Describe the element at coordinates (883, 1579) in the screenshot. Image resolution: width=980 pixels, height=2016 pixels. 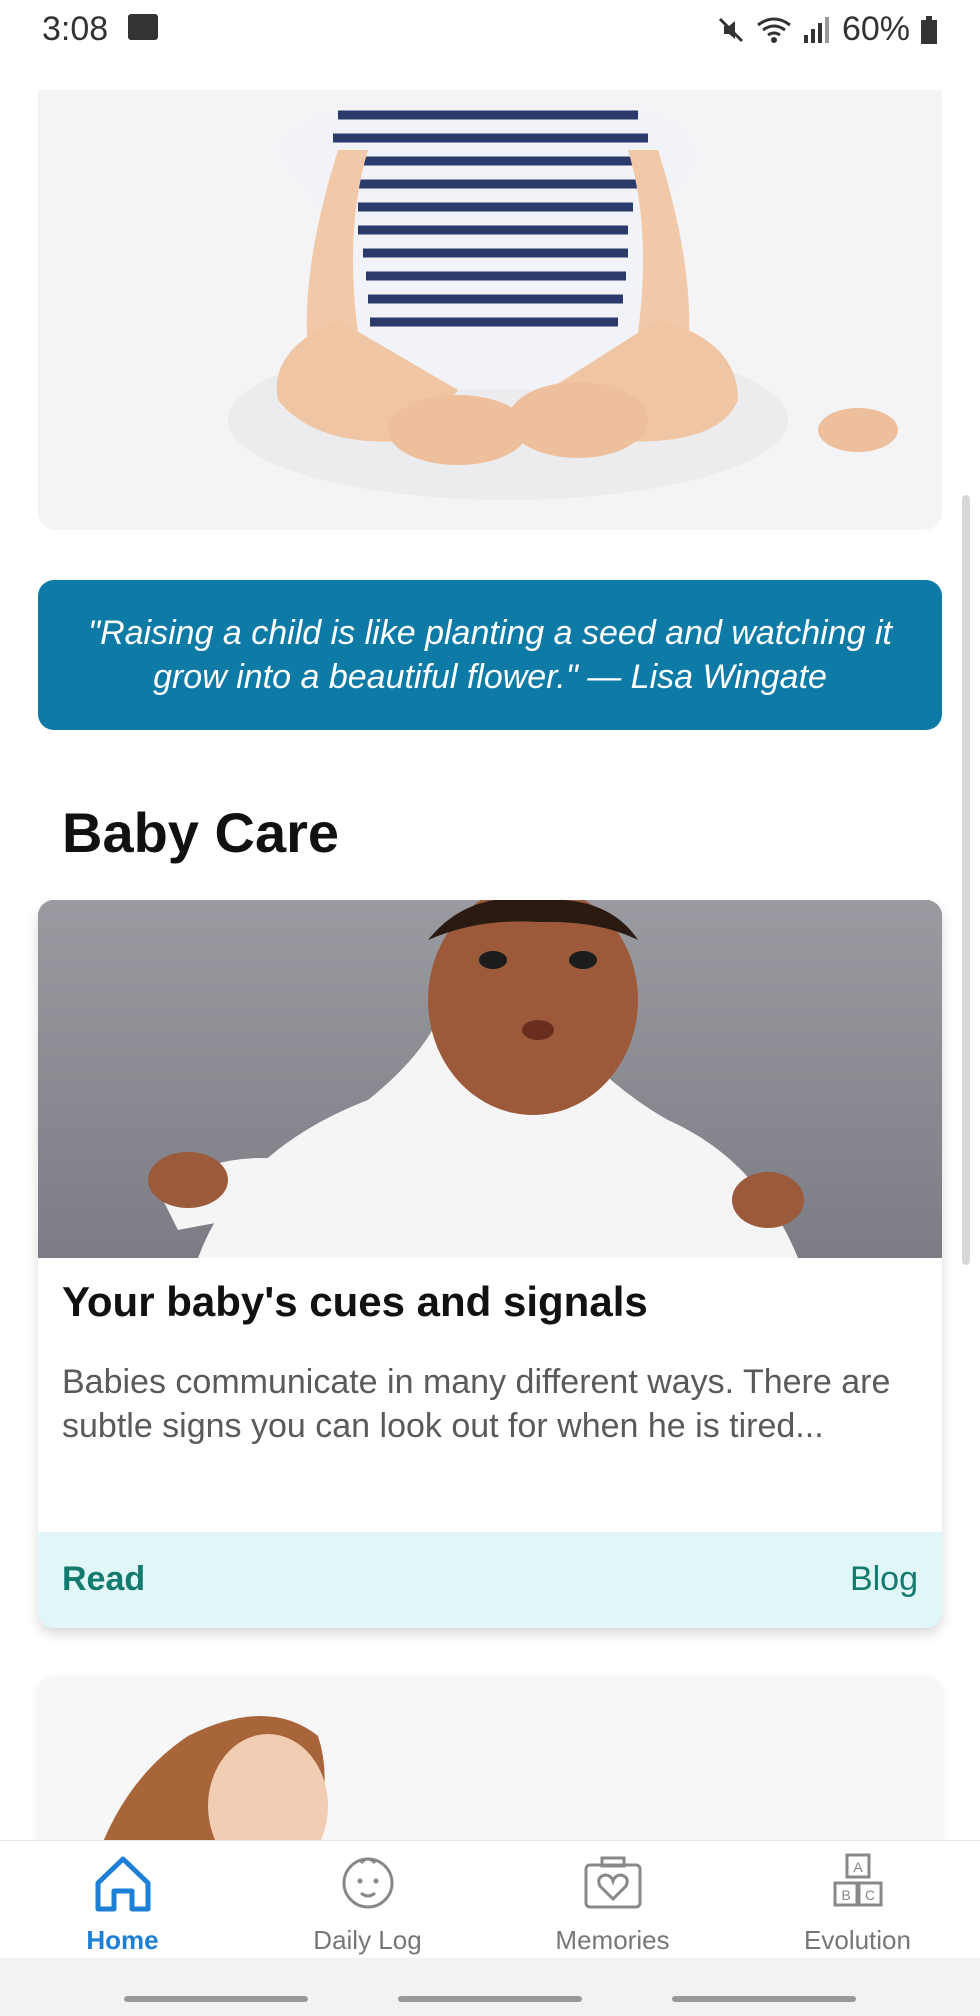
I see `article-category: Blog` at that location.